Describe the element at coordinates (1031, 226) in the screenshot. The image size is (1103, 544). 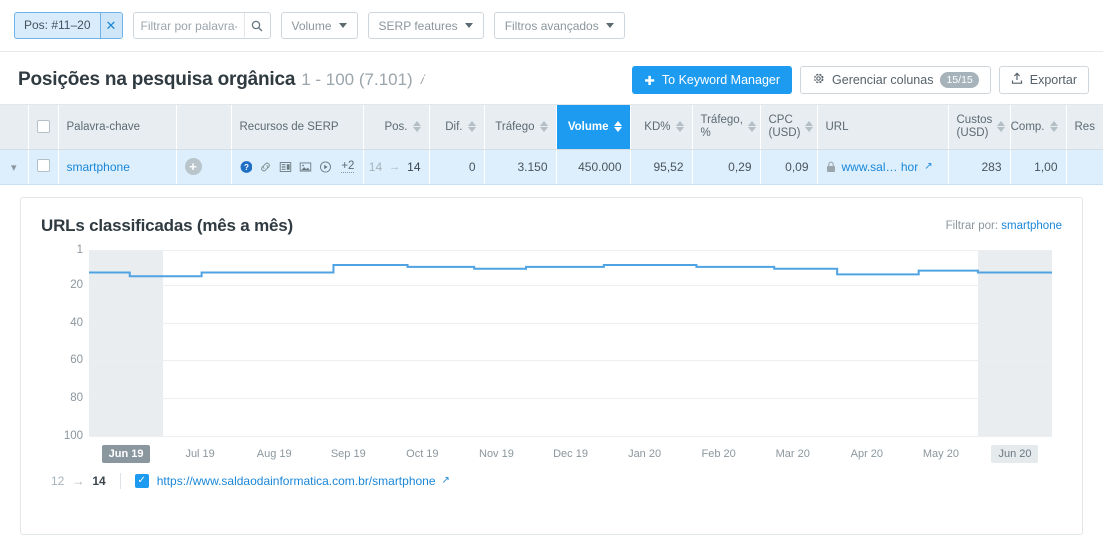
I see `chart-filter-value: smartphone` at that location.